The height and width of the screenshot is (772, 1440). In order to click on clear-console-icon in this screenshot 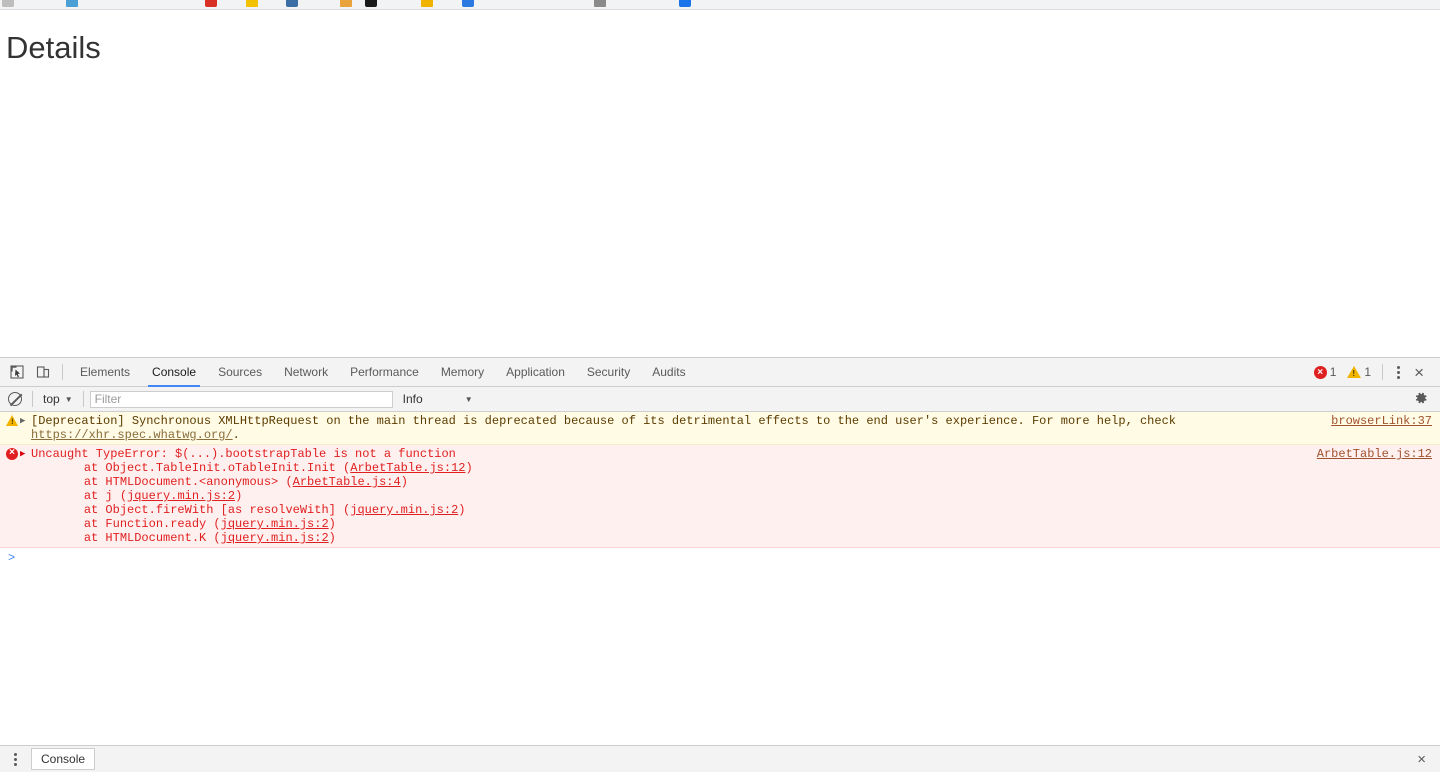, I will do `click(15, 399)`.